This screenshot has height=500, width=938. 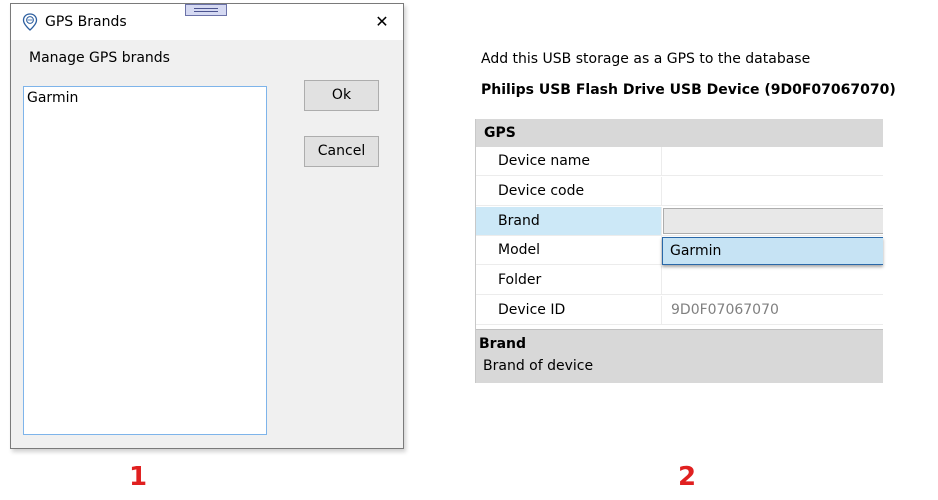 What do you see at coordinates (138, 477) in the screenshot?
I see `panel-number-1: 1` at bounding box center [138, 477].